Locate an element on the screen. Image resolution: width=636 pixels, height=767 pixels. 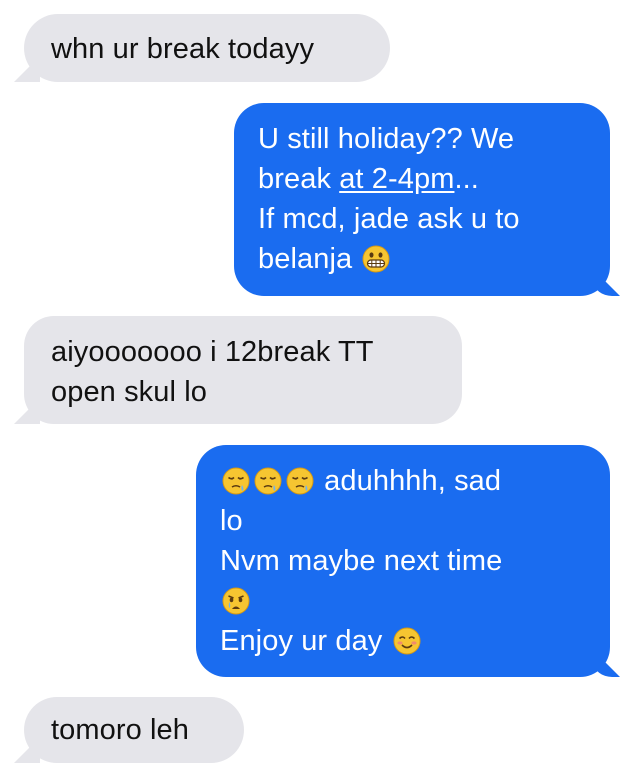
message-text: aiyooooooo i 12break TT is located at coordinates (212, 352).